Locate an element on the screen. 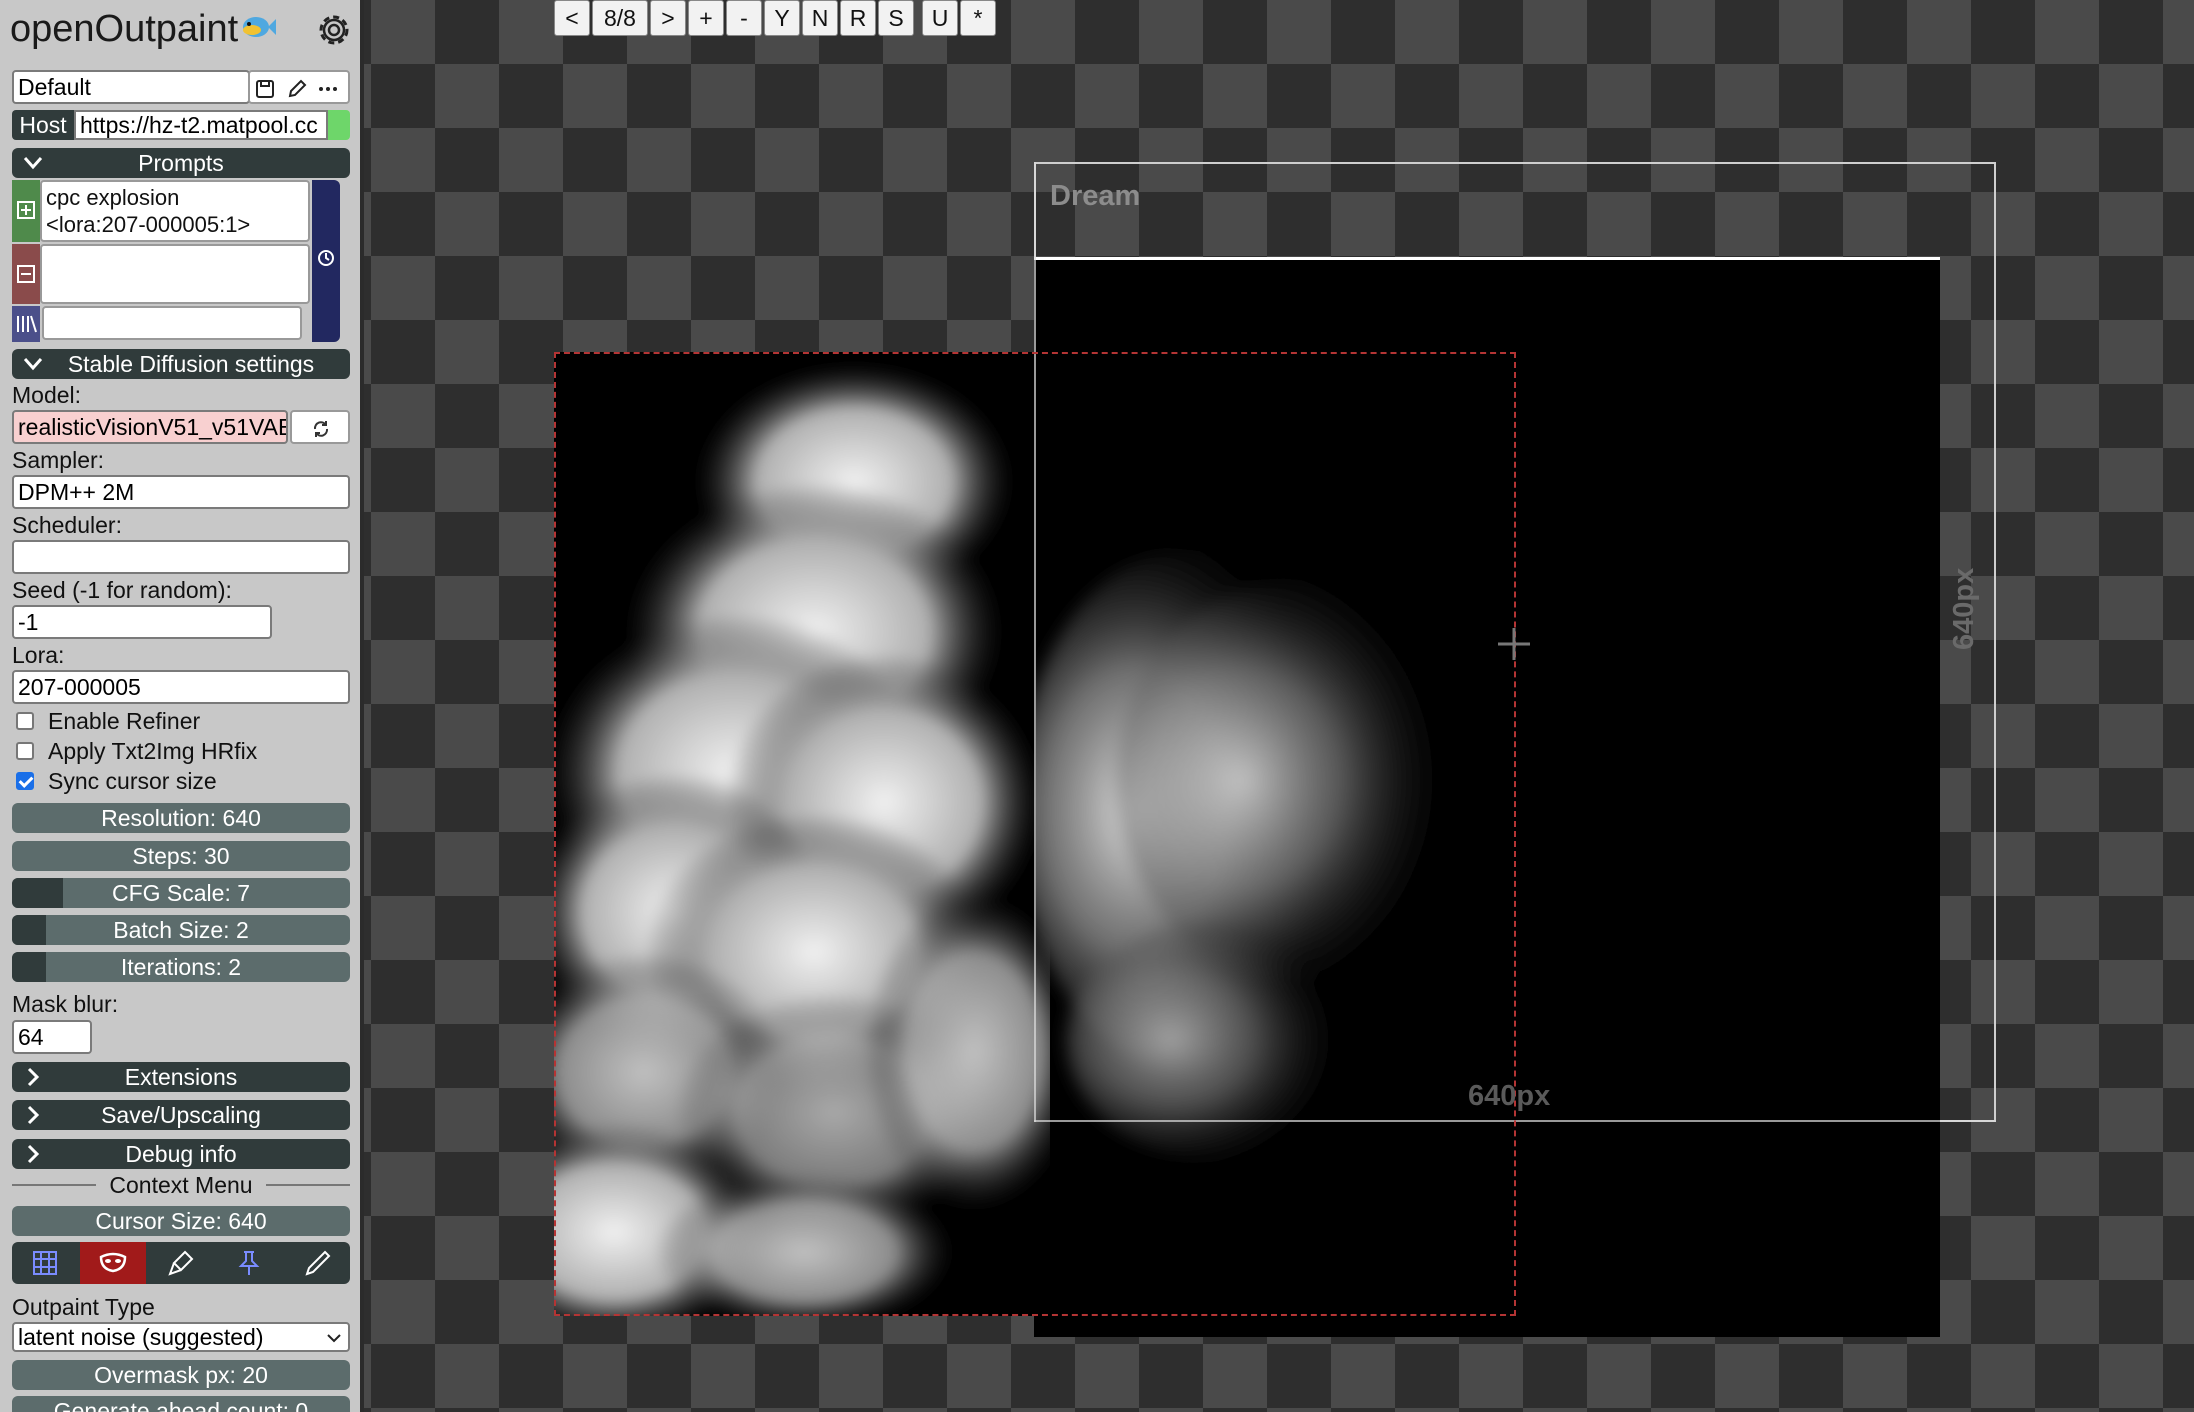  hrfix-label: Apply Txt2Img HRfix is located at coordinates (153, 751).